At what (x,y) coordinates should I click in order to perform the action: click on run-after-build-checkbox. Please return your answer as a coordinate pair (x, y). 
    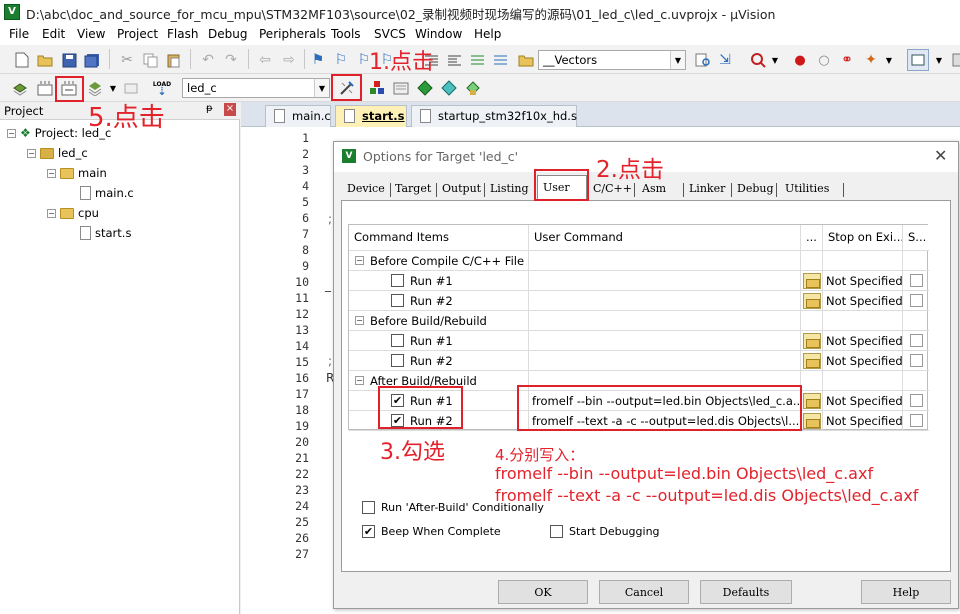
    Looking at the image, I should click on (368, 507).